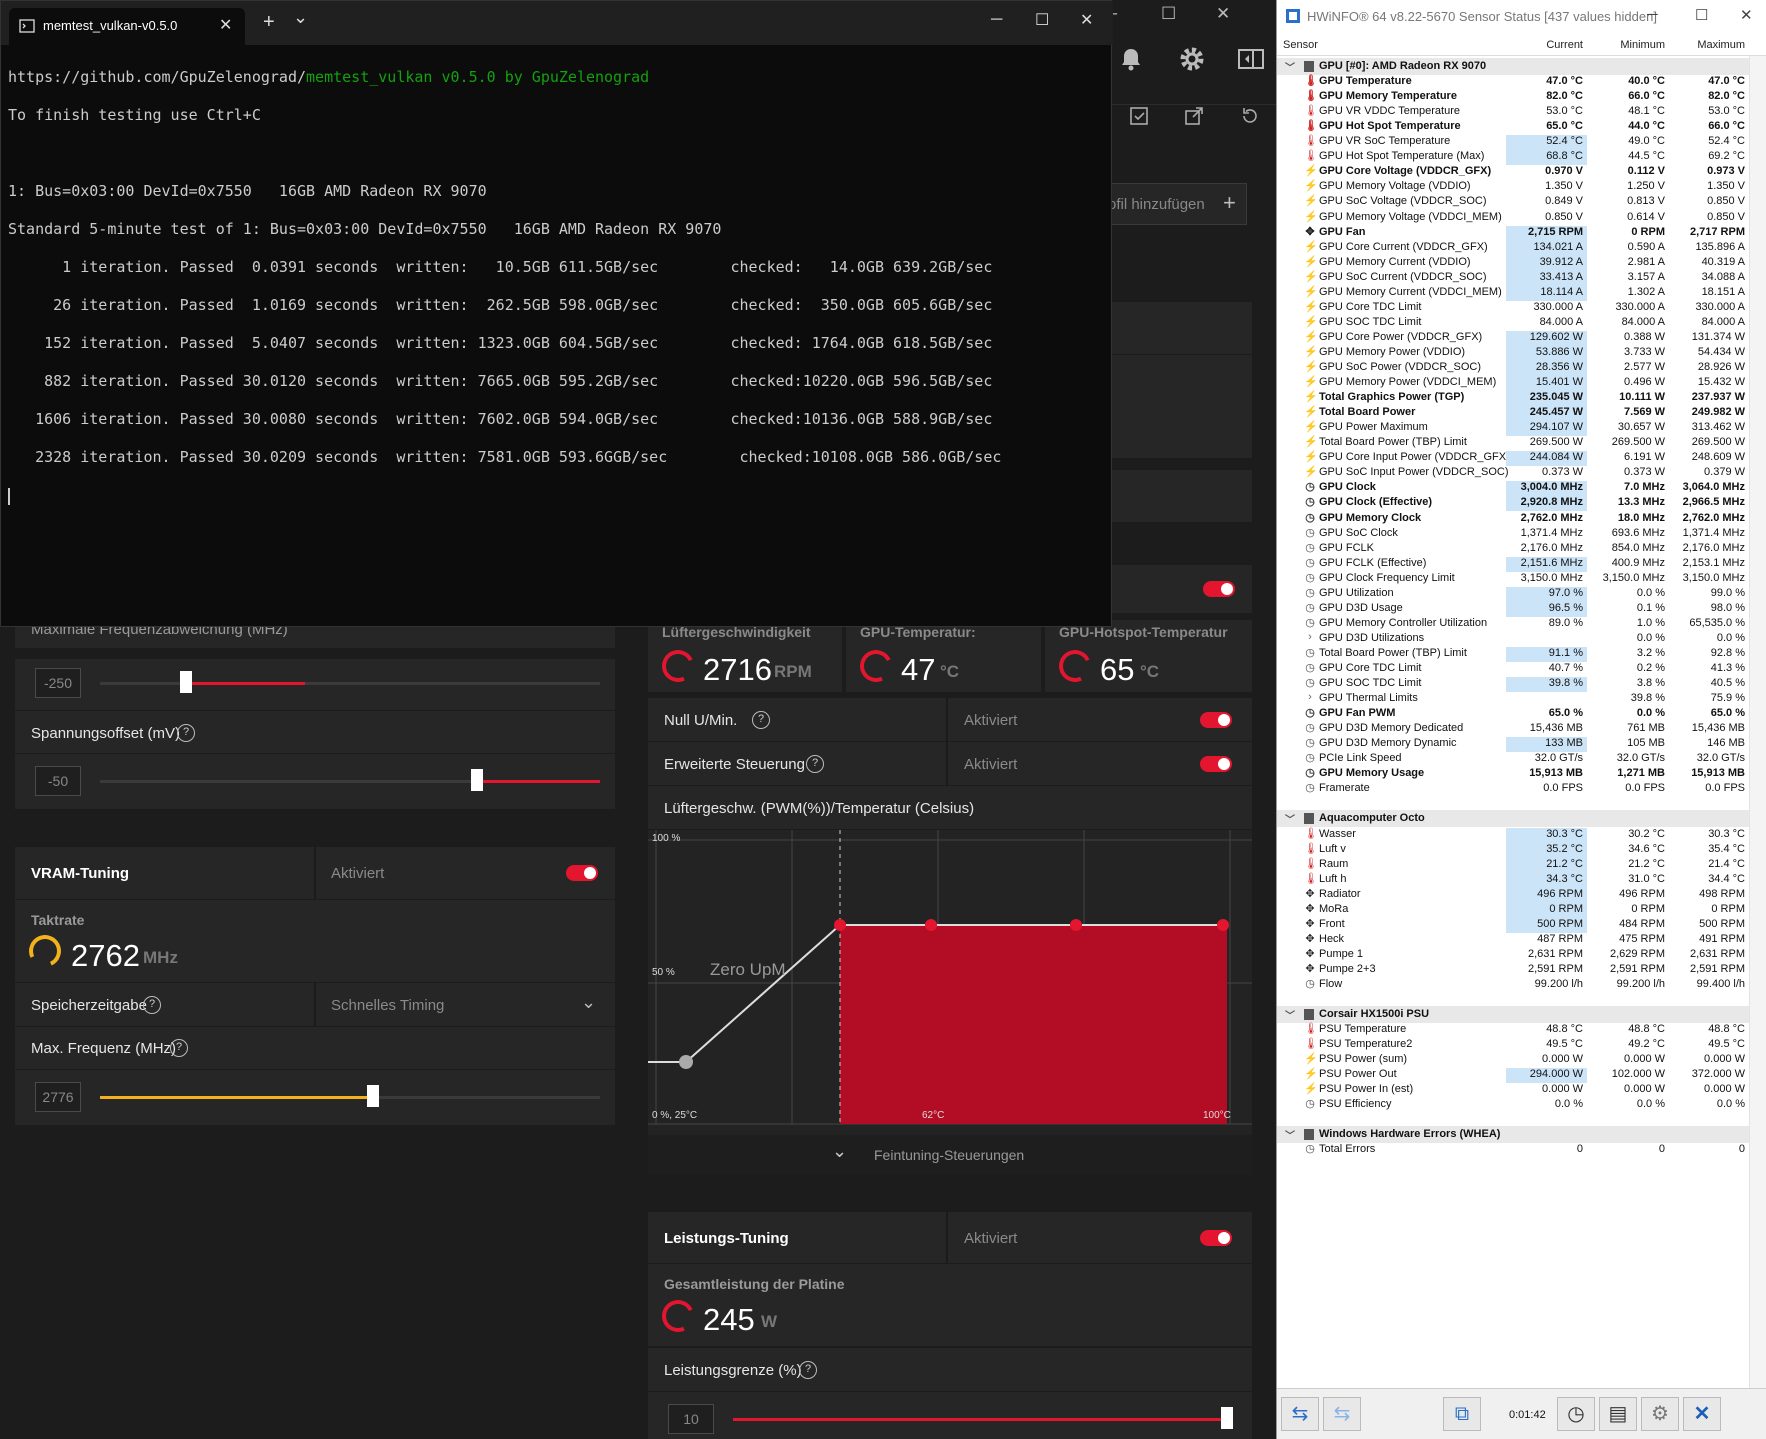 The height and width of the screenshot is (1439, 1766). What do you see at coordinates (1300, 45) in the screenshot?
I see `col-sensor: Sensor` at bounding box center [1300, 45].